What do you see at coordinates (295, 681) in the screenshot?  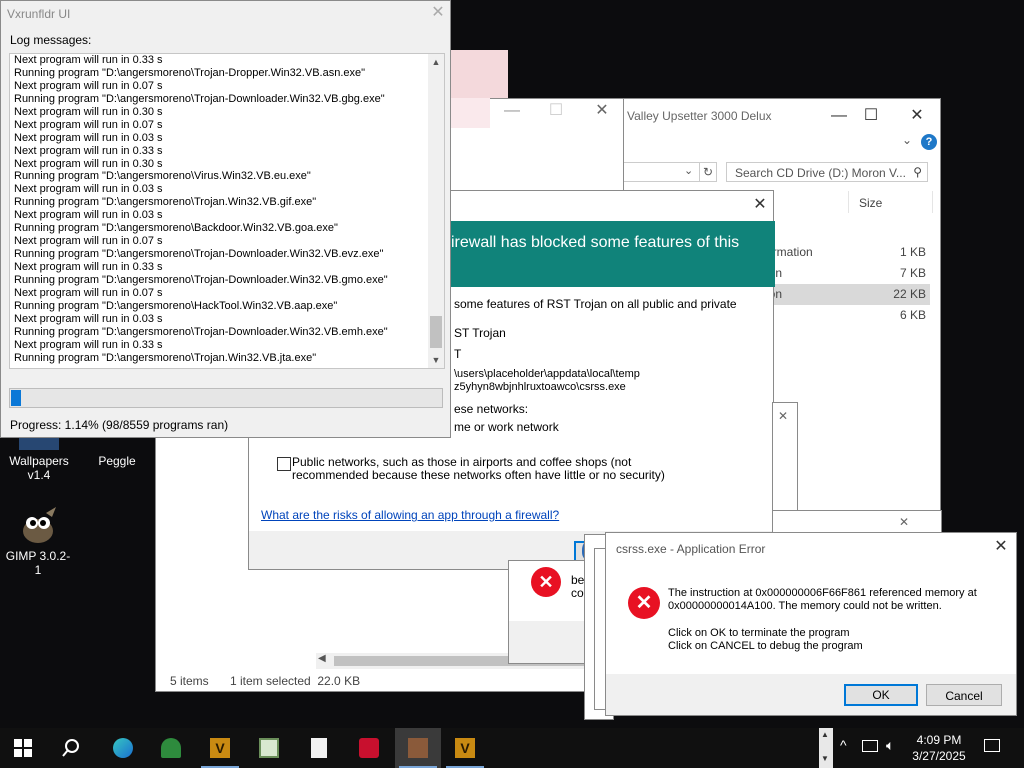 I see `status-selection: 1 item selected 22.0 KB` at bounding box center [295, 681].